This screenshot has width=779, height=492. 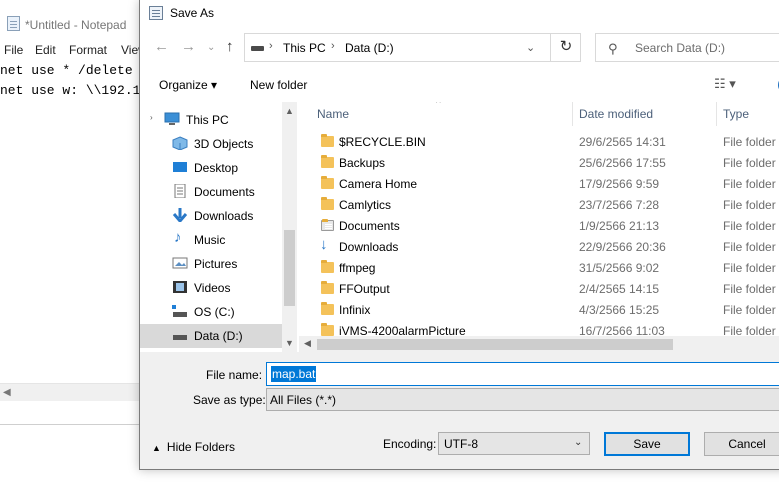 What do you see at coordinates (619, 184) in the screenshot?
I see `file-date: 17/9/2566 9:59` at bounding box center [619, 184].